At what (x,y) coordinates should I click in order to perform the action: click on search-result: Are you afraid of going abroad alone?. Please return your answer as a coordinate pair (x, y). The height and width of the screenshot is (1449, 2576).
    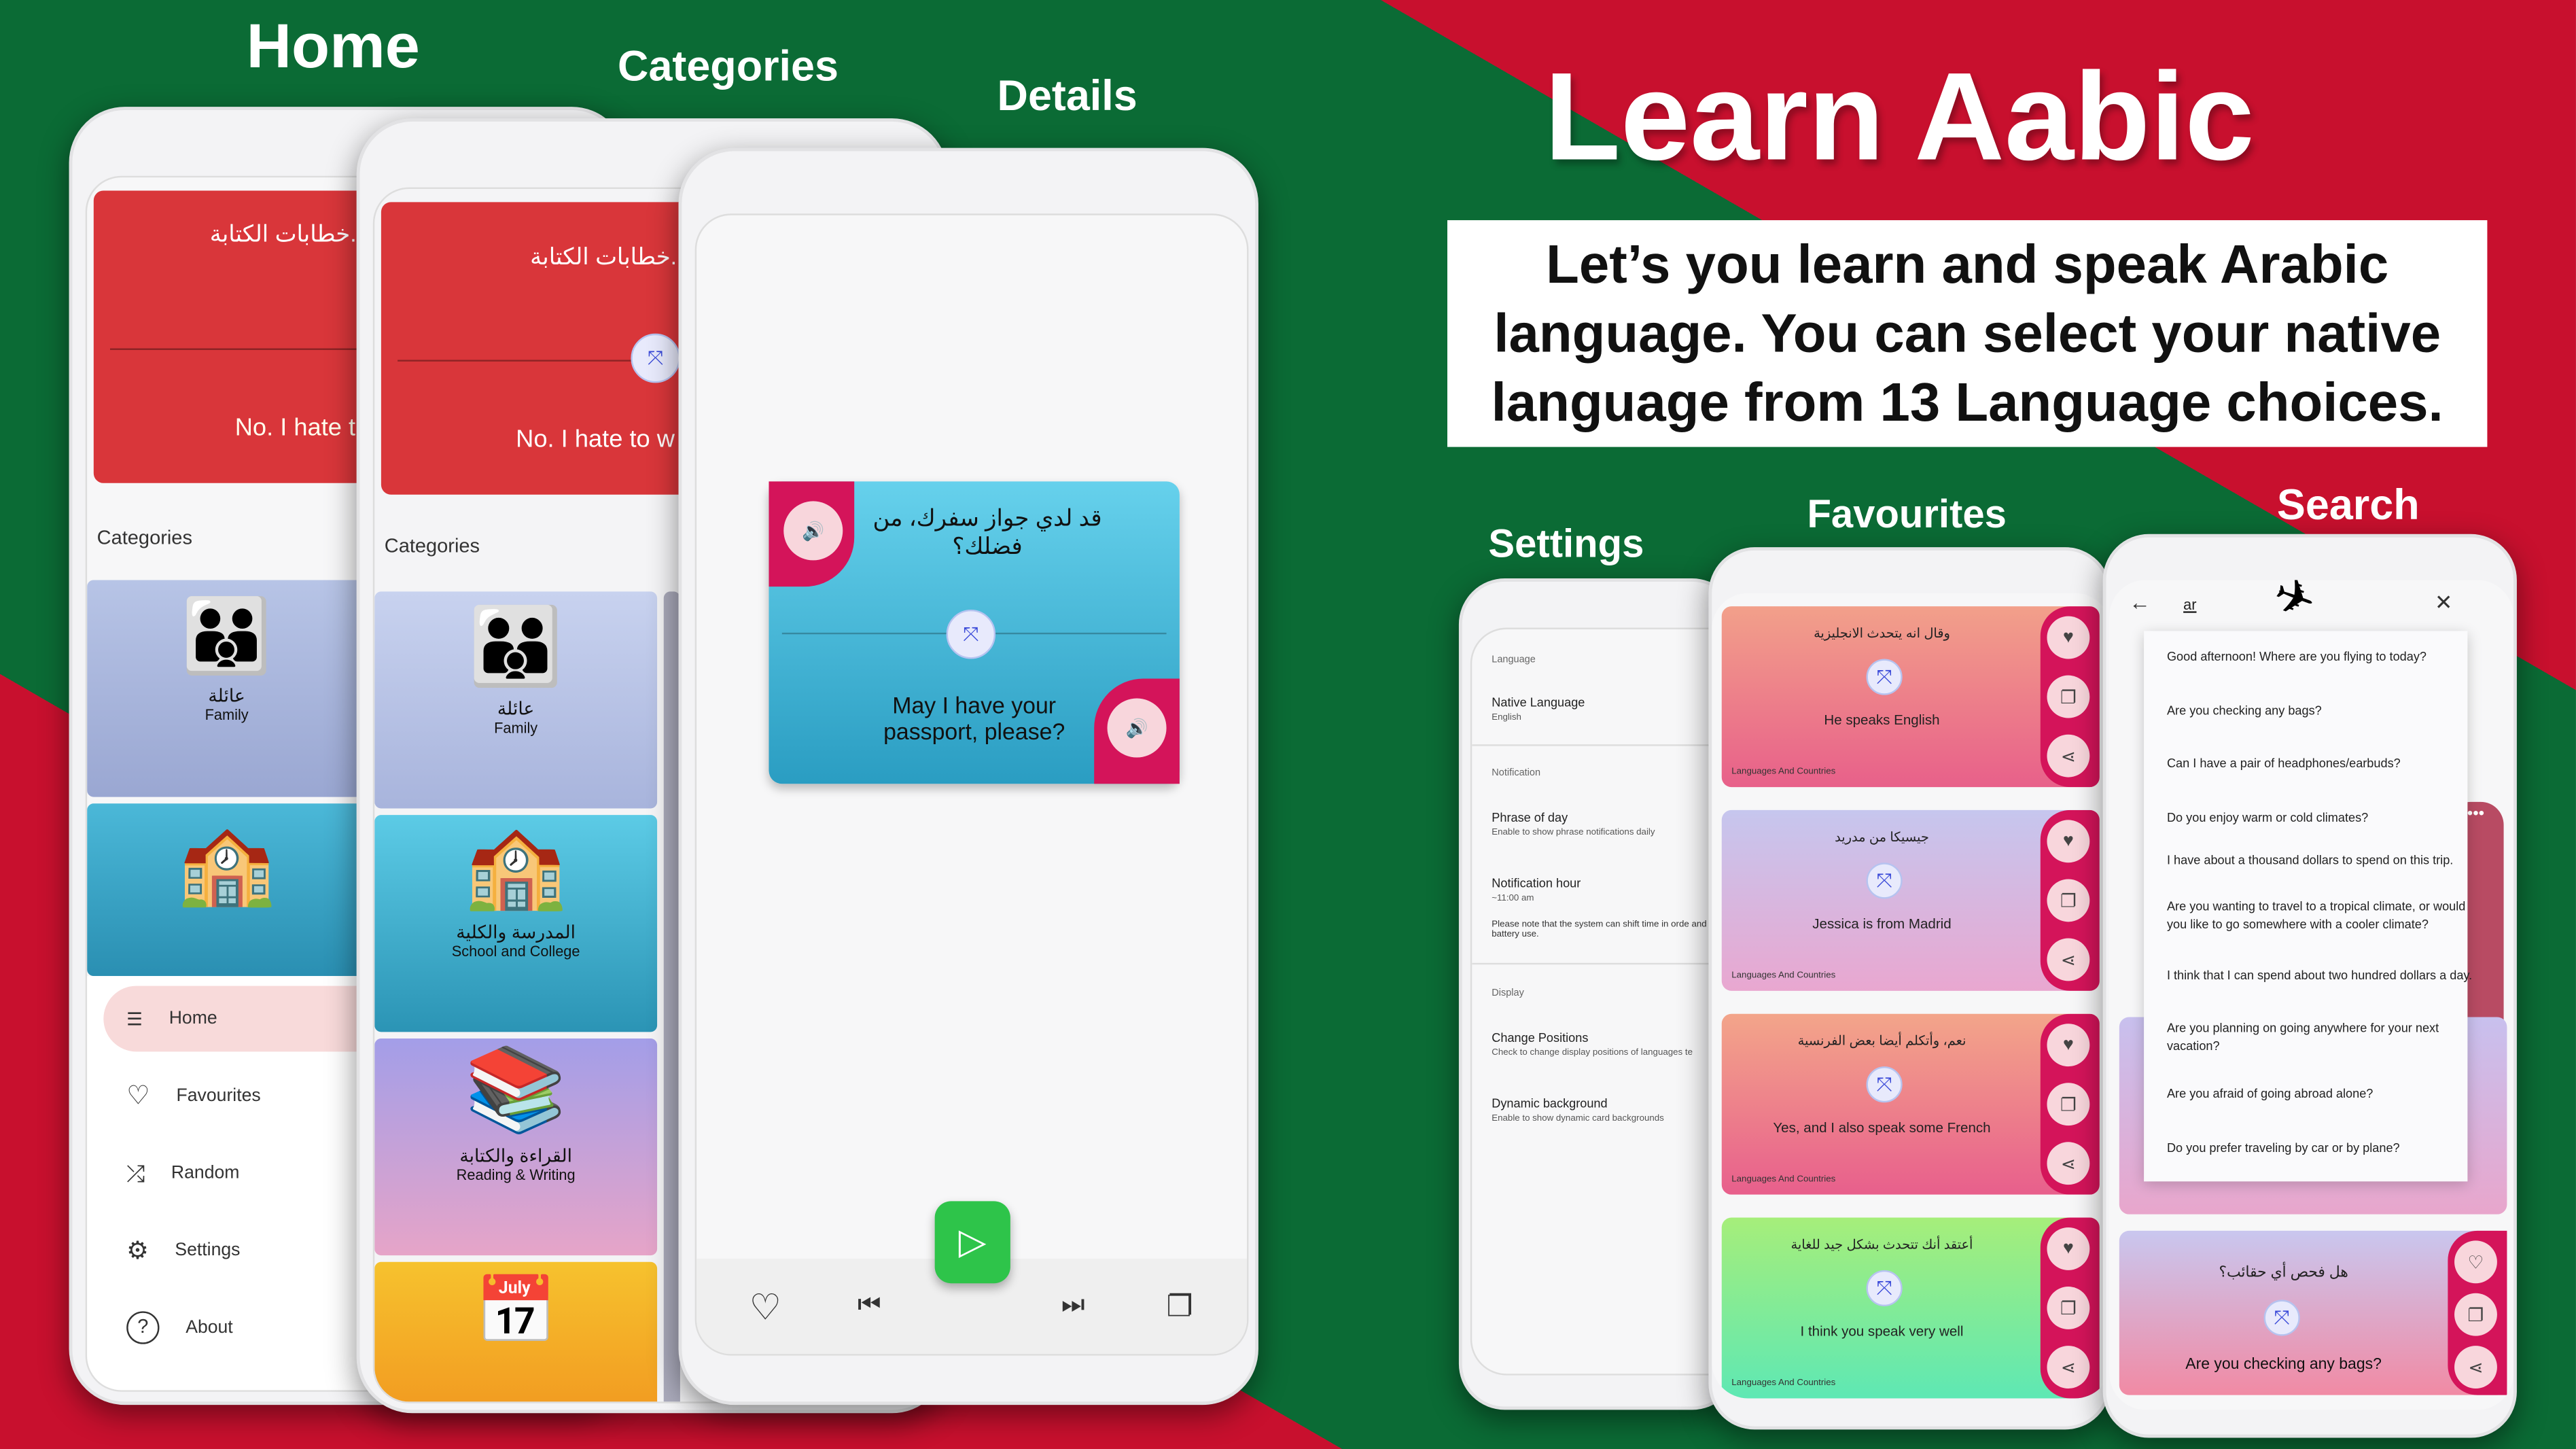
    Looking at the image, I should click on (2323, 1094).